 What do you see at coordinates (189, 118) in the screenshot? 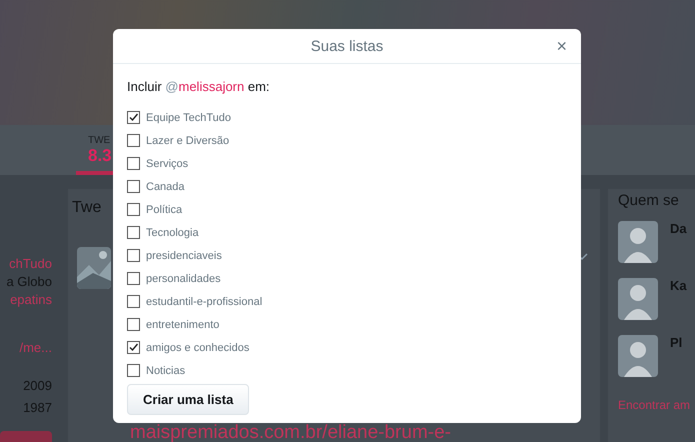
I see `list-name: Equipe TechTudo` at bounding box center [189, 118].